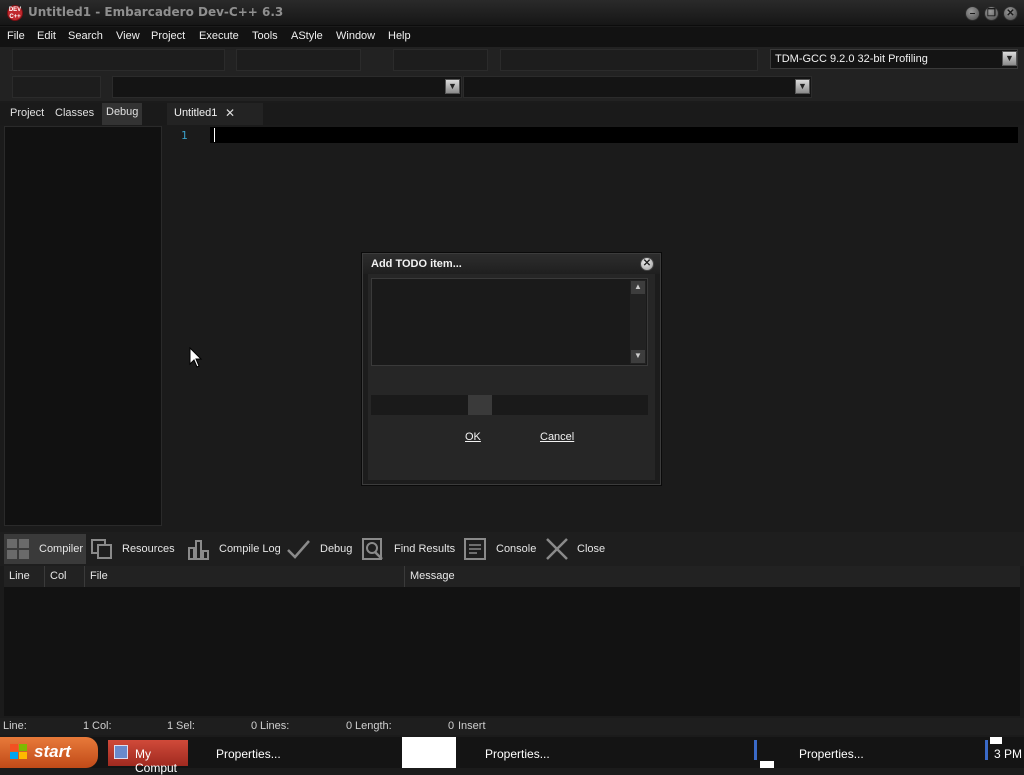  I want to click on menu-astyle: AStyle, so click(307, 36).